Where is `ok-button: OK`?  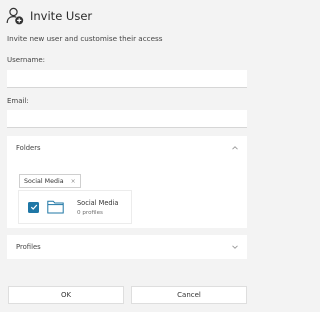 ok-button: OK is located at coordinates (66, 295).